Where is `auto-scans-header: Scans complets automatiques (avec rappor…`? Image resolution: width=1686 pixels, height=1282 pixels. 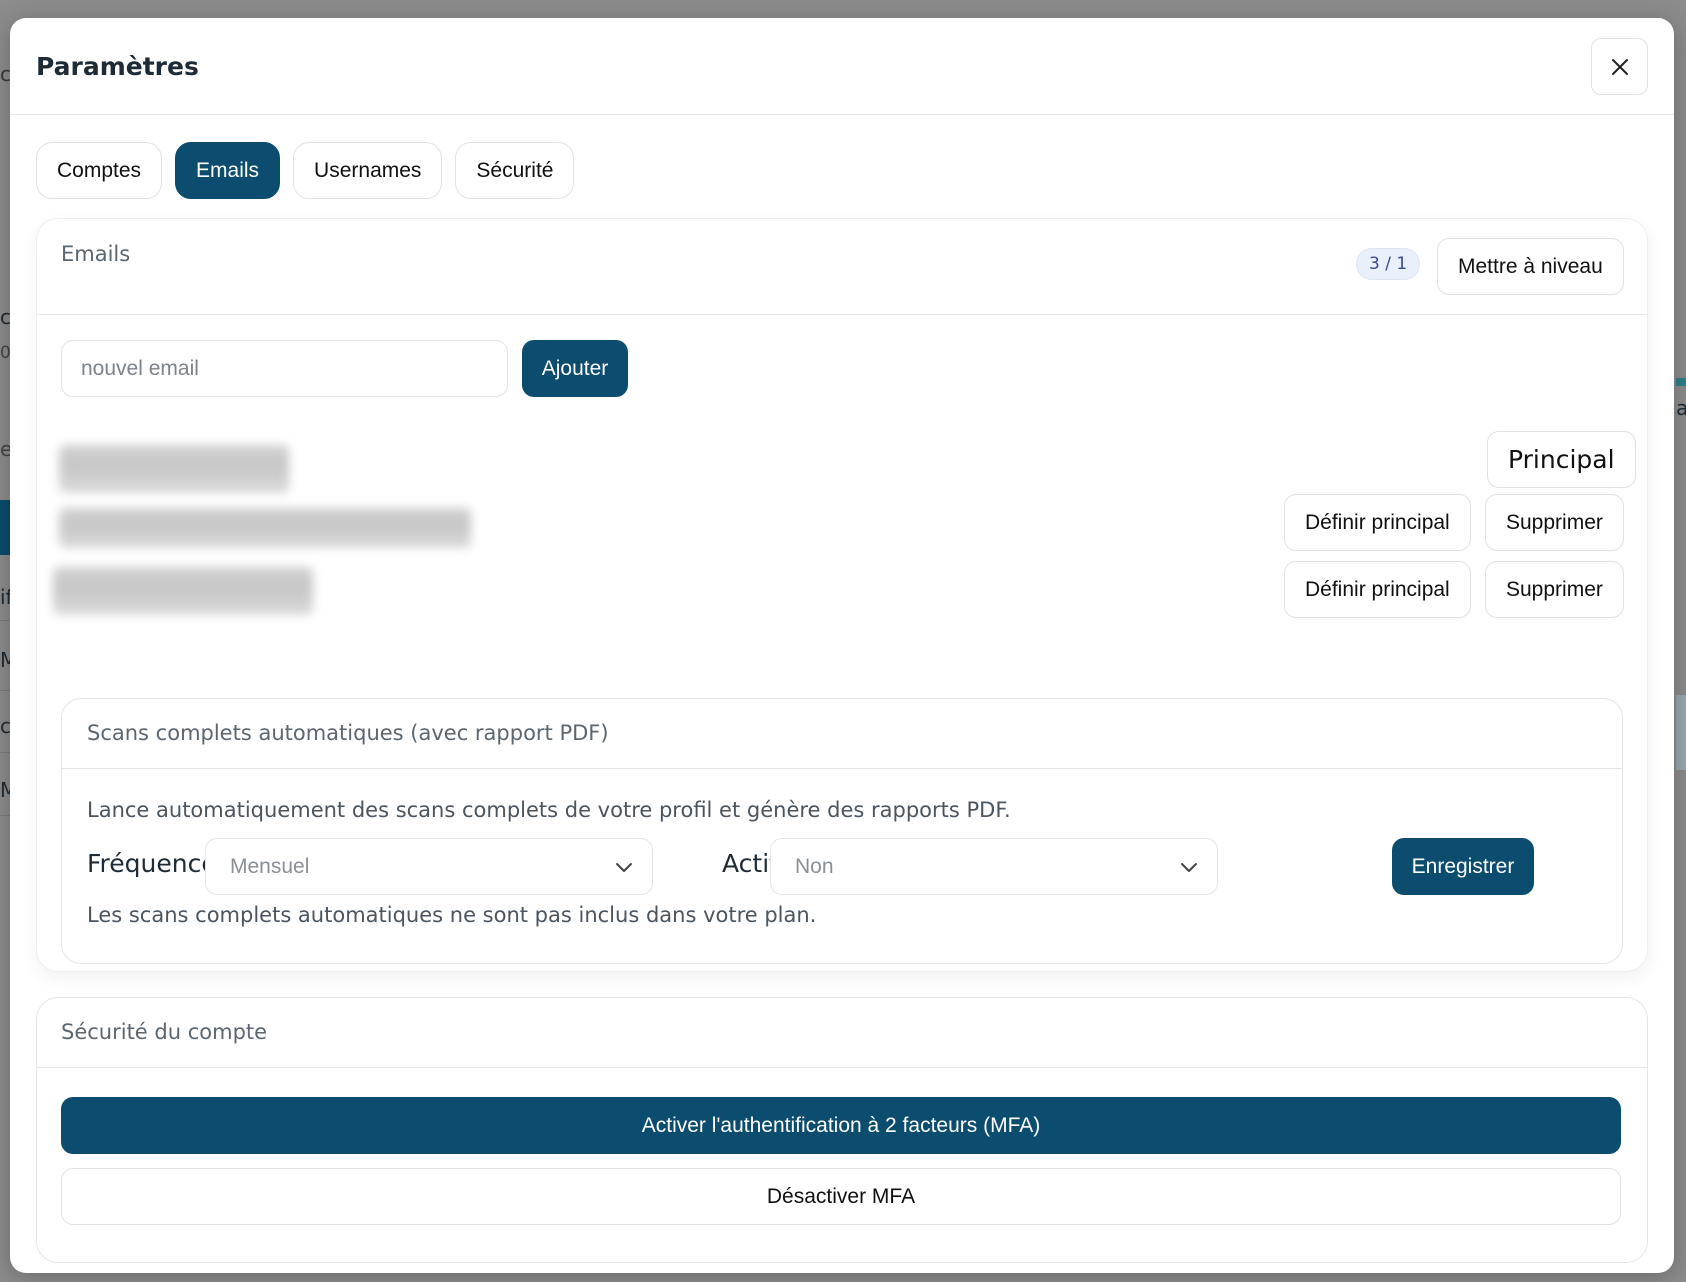
auto-scans-header: Scans complets automatiques (avec rappor… is located at coordinates (842, 734).